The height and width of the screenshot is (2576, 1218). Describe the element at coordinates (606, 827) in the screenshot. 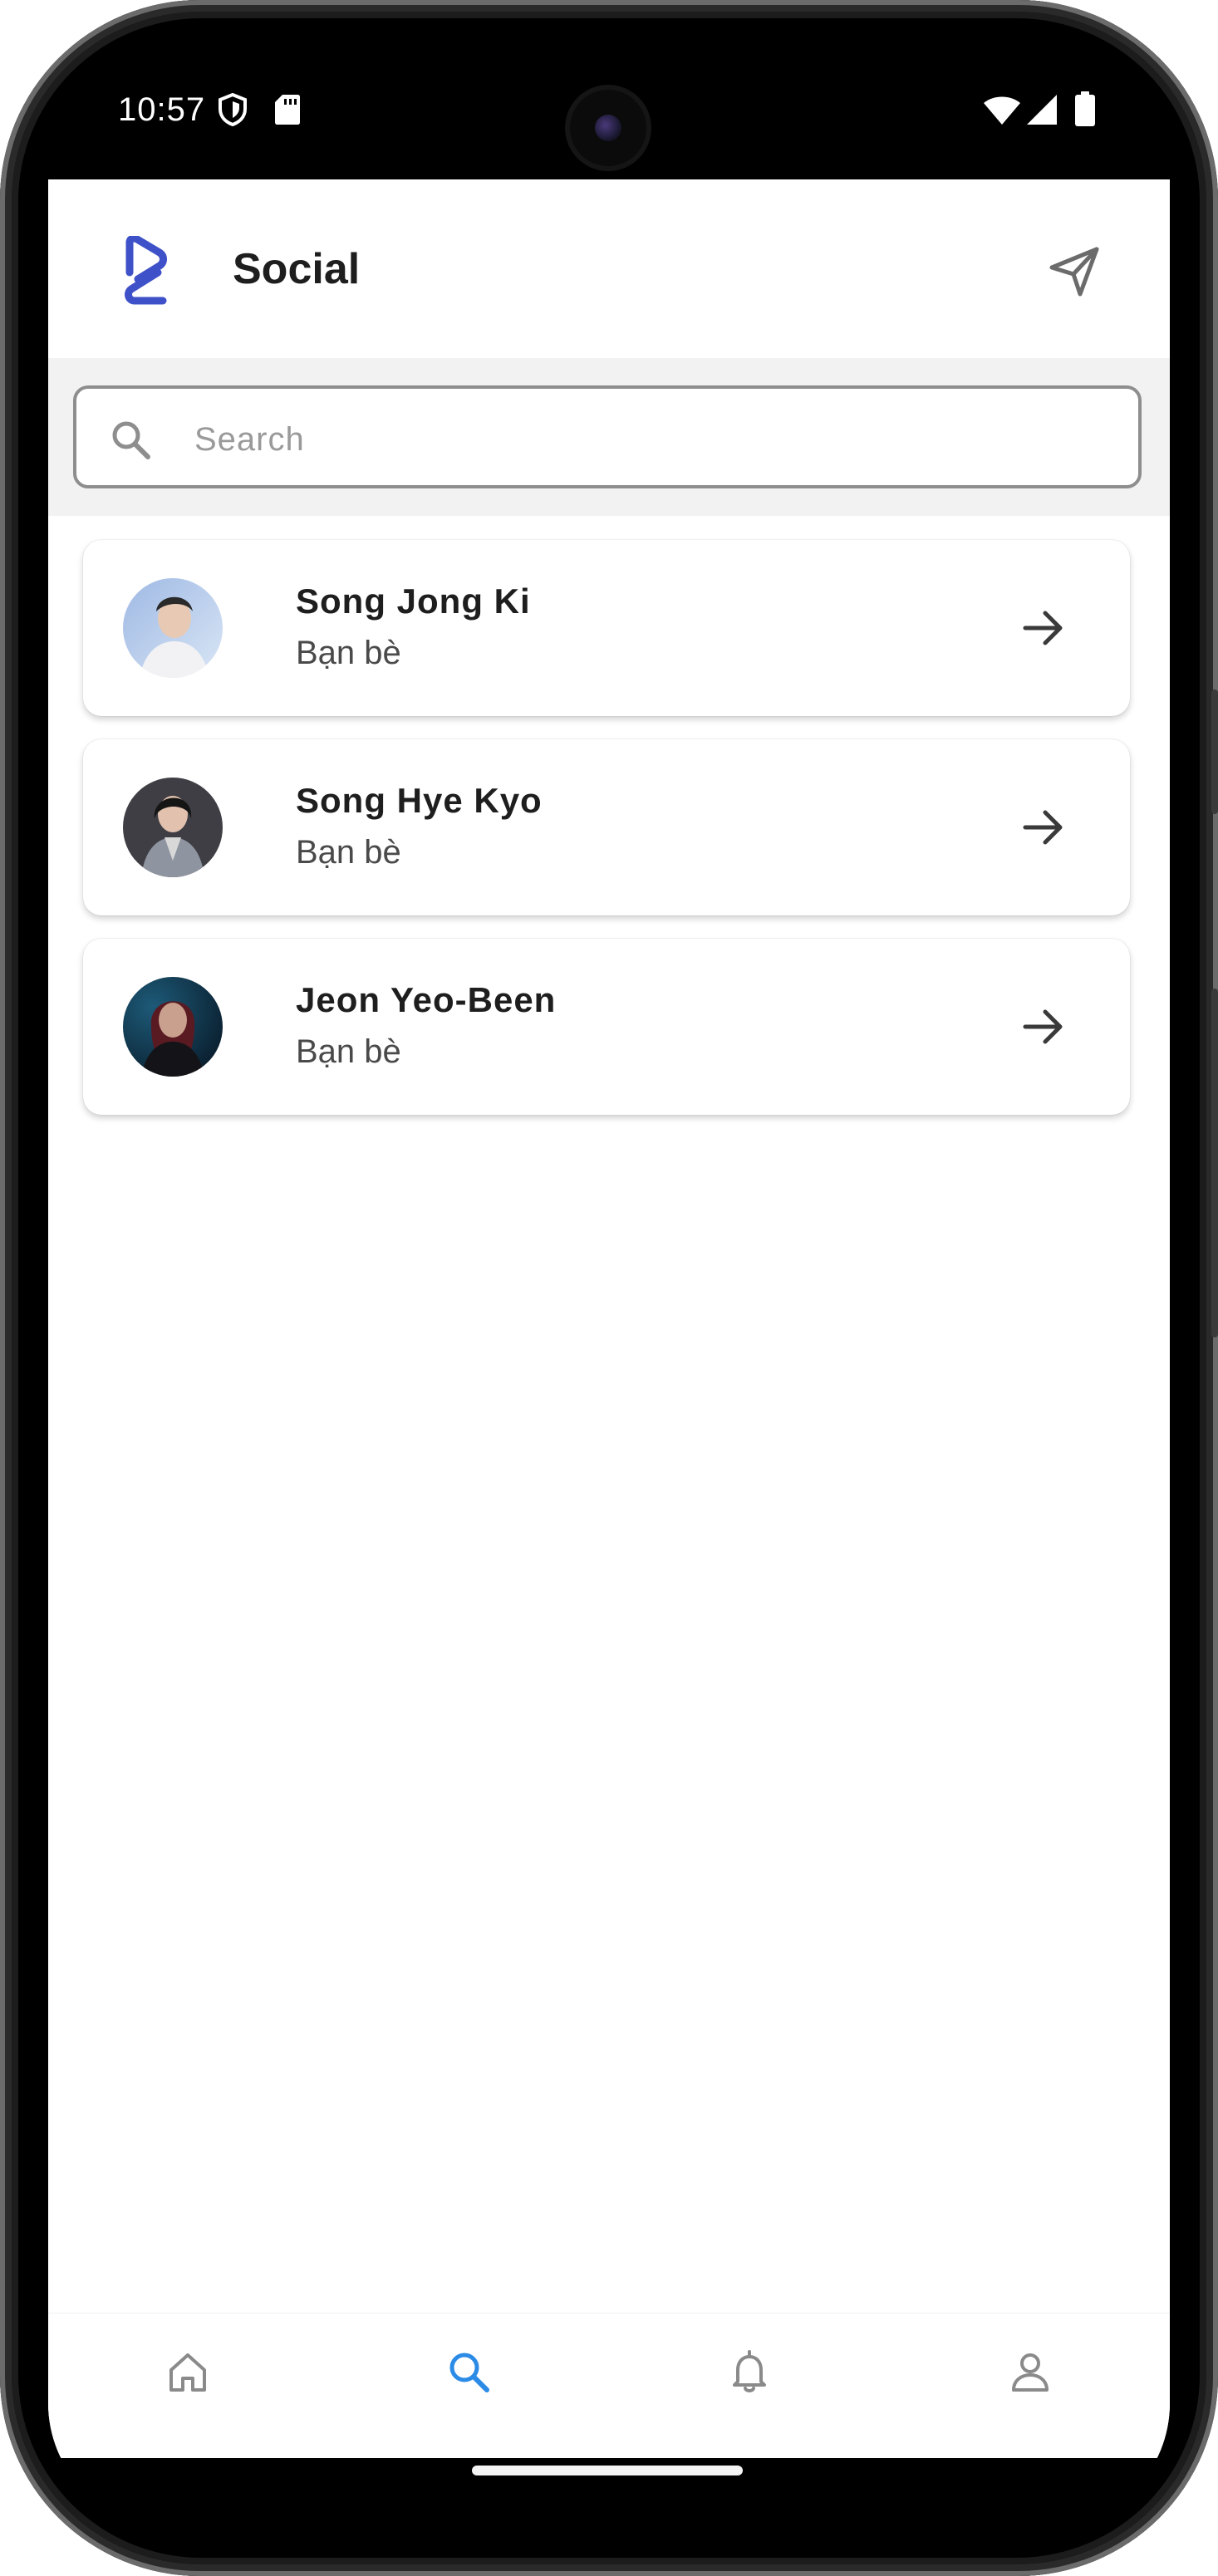

I see `friend-card: Song Hye Kyo Bạn bè` at that location.